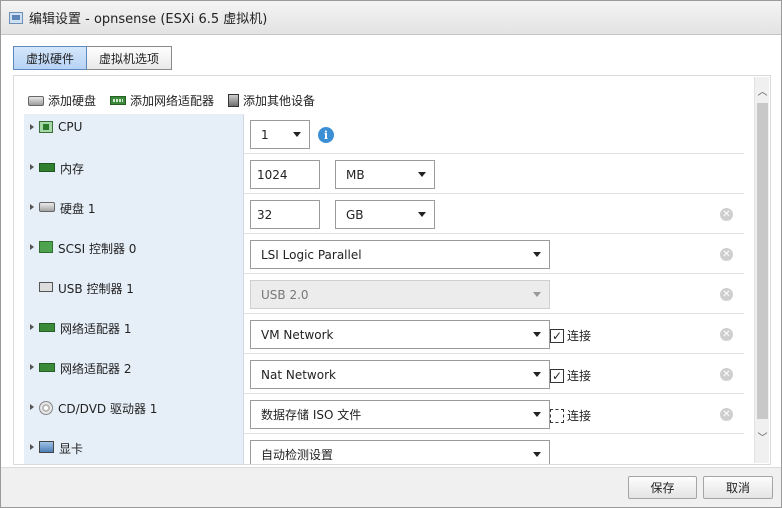 This screenshot has height=508, width=782. I want to click on device-row-memory: 内存 1024 MB, so click(384, 174).